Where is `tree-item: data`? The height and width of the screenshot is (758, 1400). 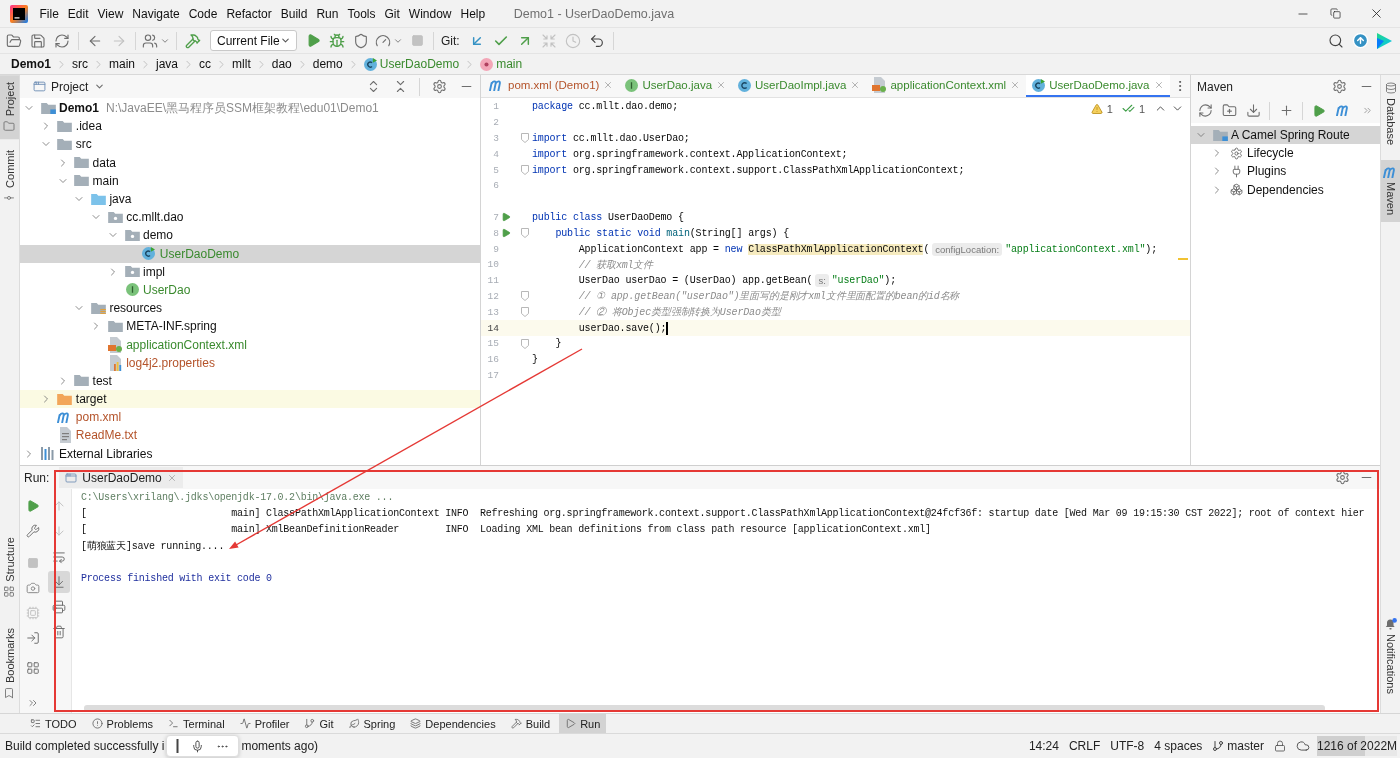
tree-item: data is located at coordinates (250, 162).